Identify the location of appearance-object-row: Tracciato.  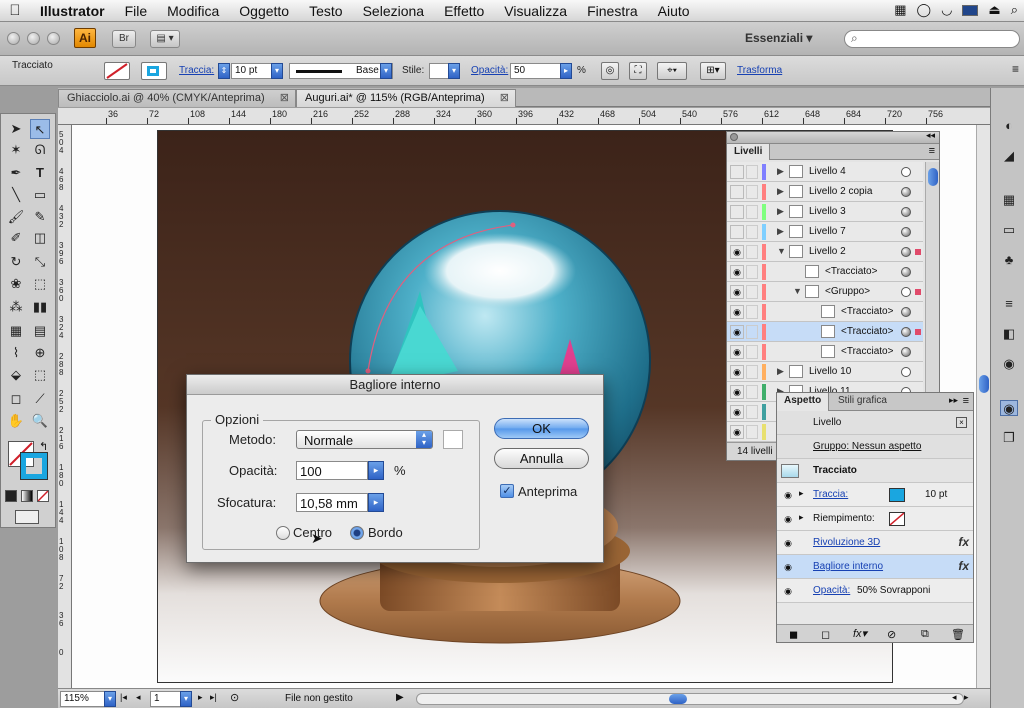
(875, 471).